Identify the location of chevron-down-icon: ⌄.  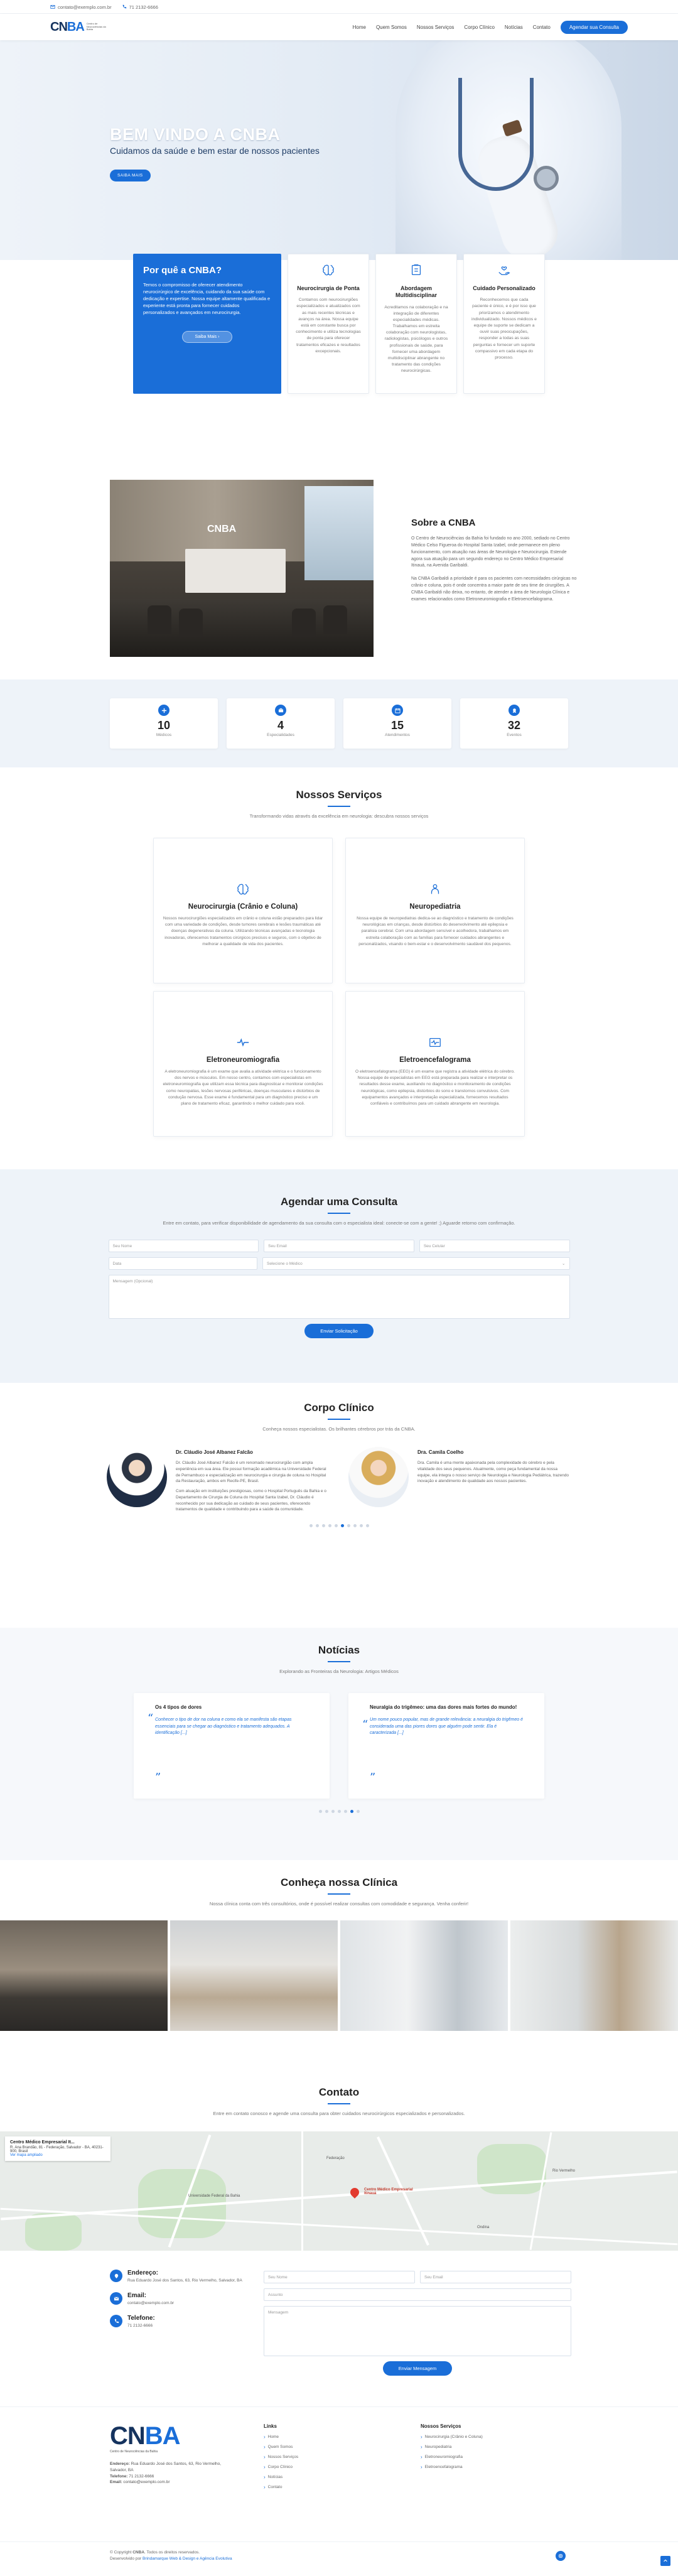
(564, 1264).